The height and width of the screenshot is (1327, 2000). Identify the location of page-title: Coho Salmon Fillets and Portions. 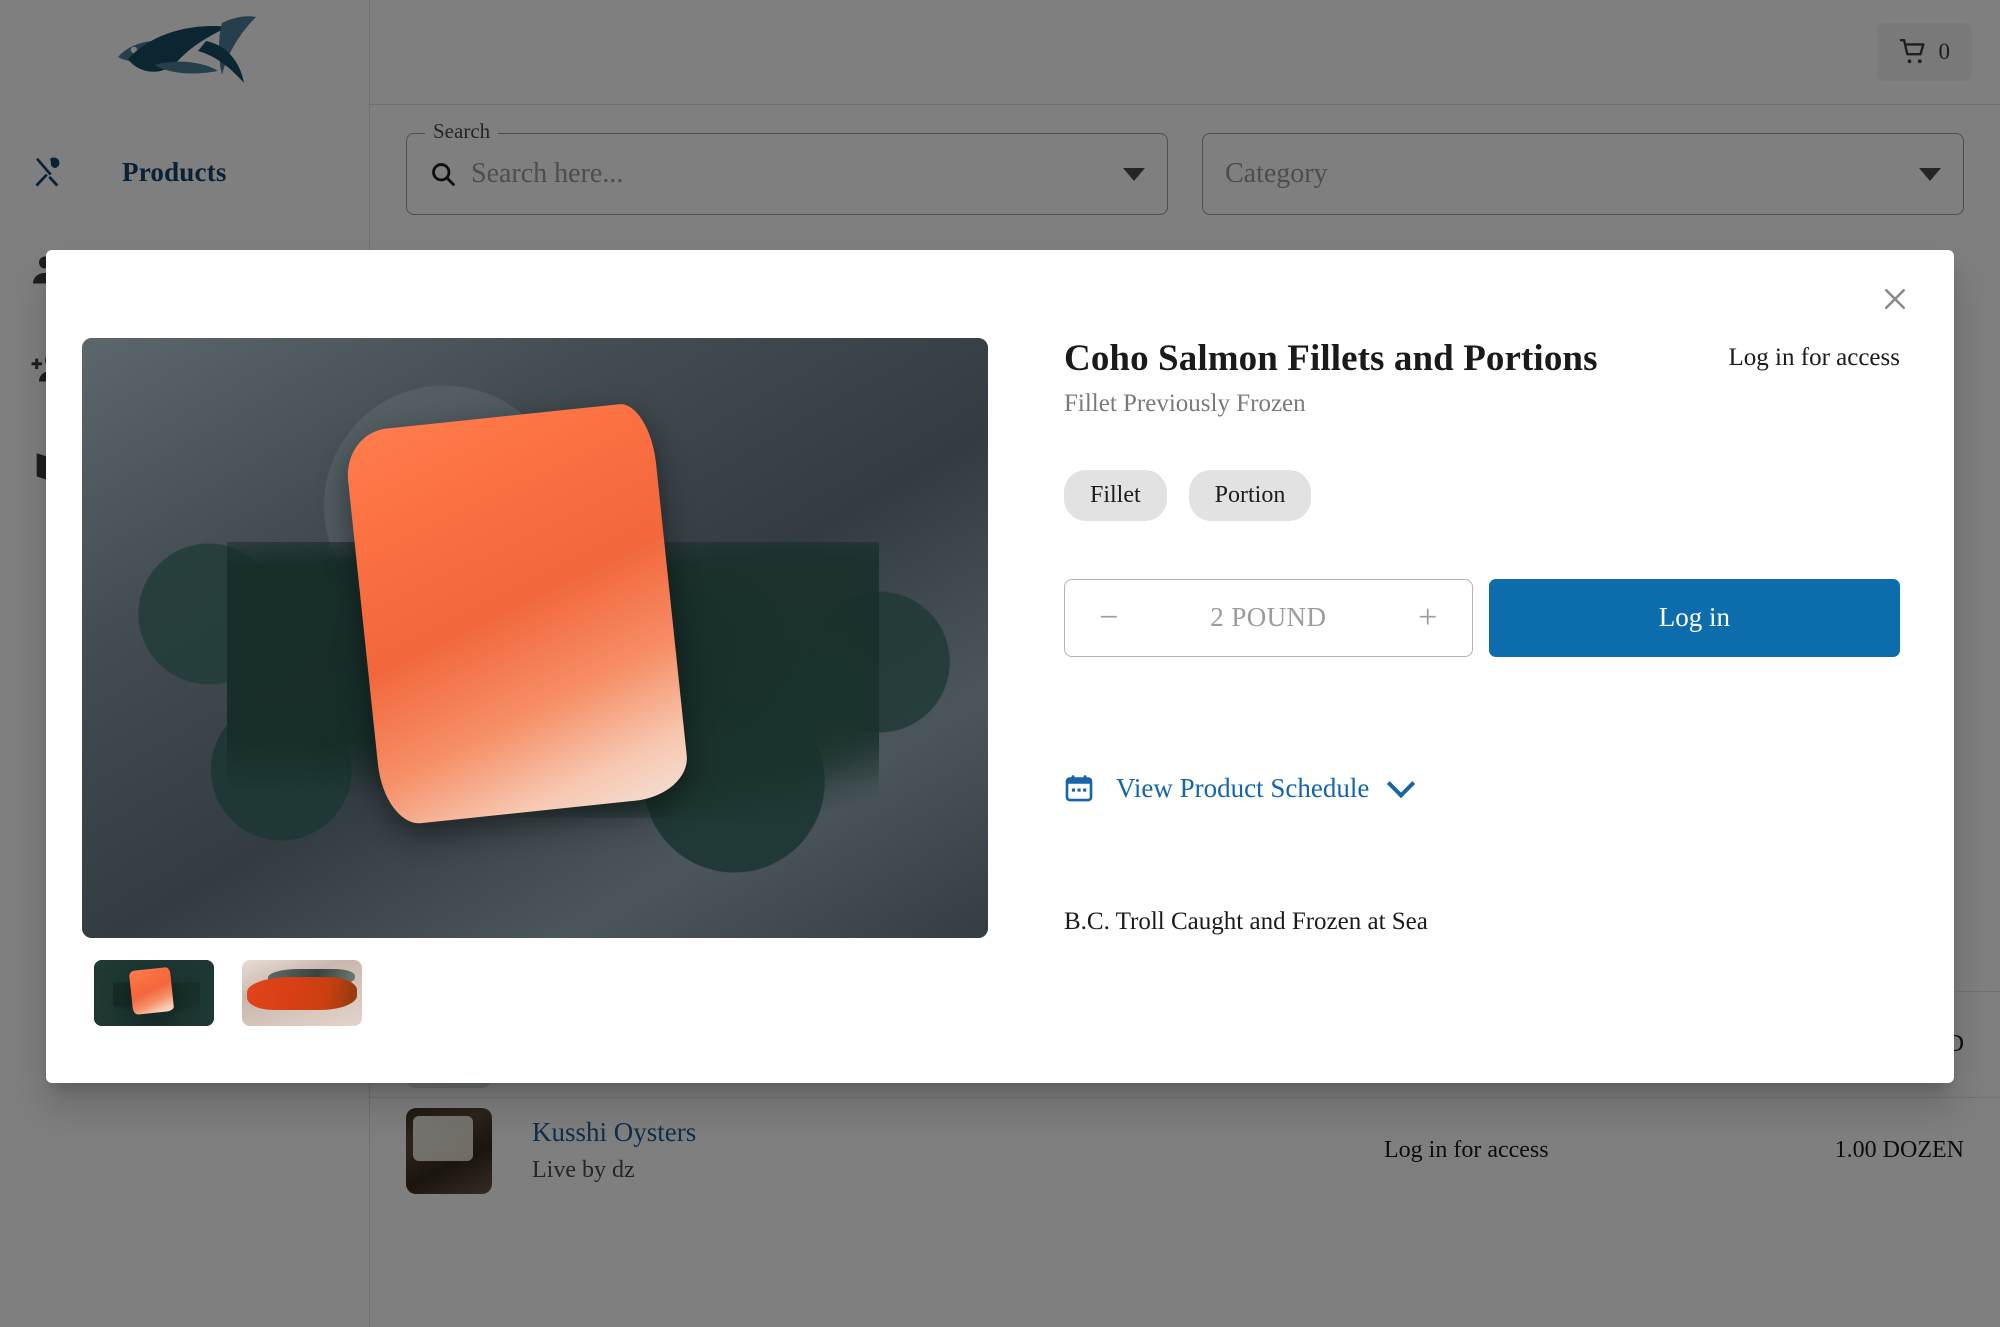
(1331, 358).